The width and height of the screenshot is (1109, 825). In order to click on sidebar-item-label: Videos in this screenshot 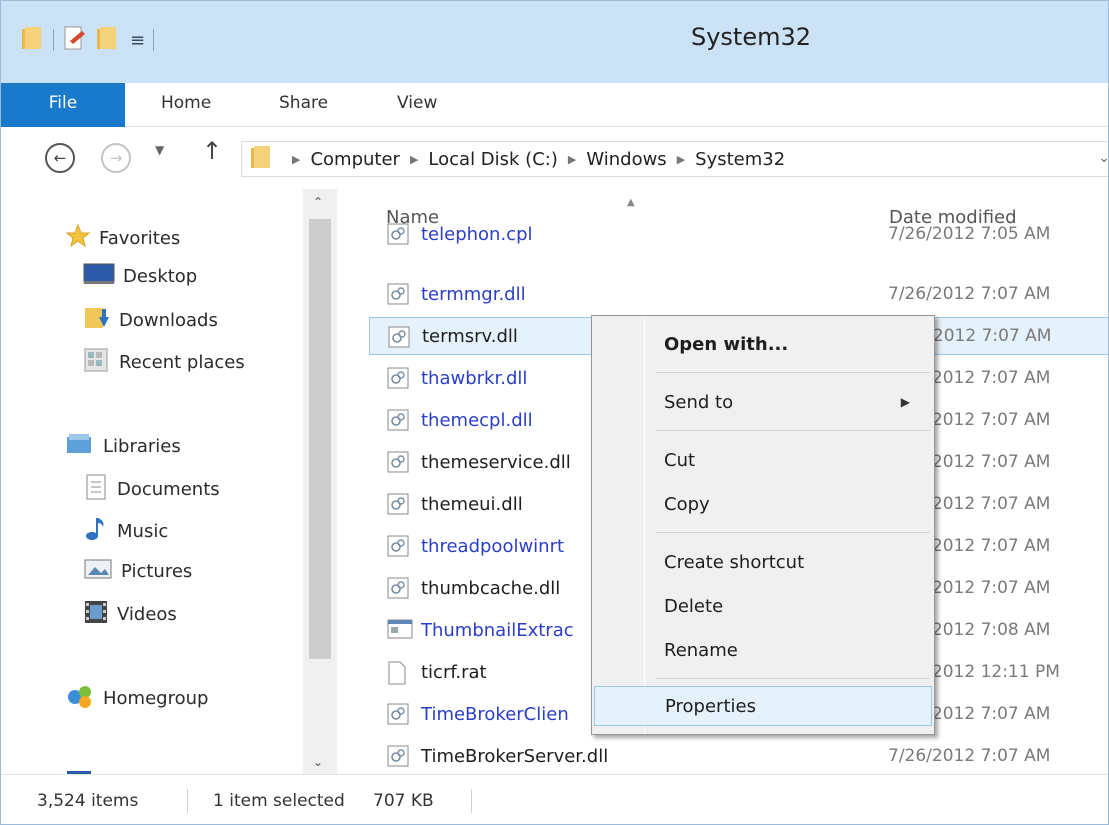, I will do `click(147, 614)`.